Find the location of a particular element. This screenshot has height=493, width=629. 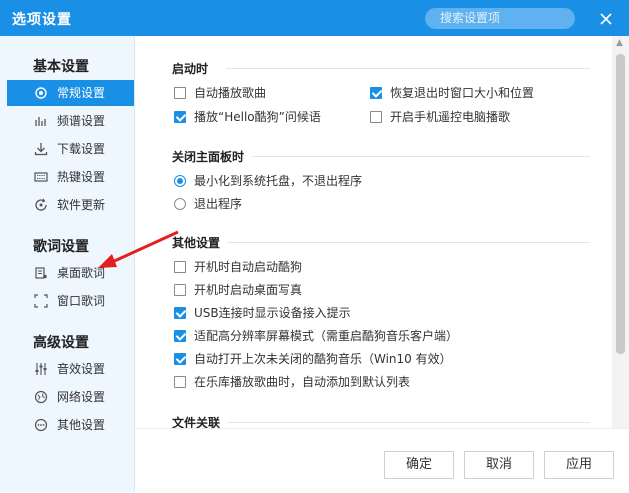

option-hello-greeting: 播放“Hello酷狗”问候语 is located at coordinates (247, 117).